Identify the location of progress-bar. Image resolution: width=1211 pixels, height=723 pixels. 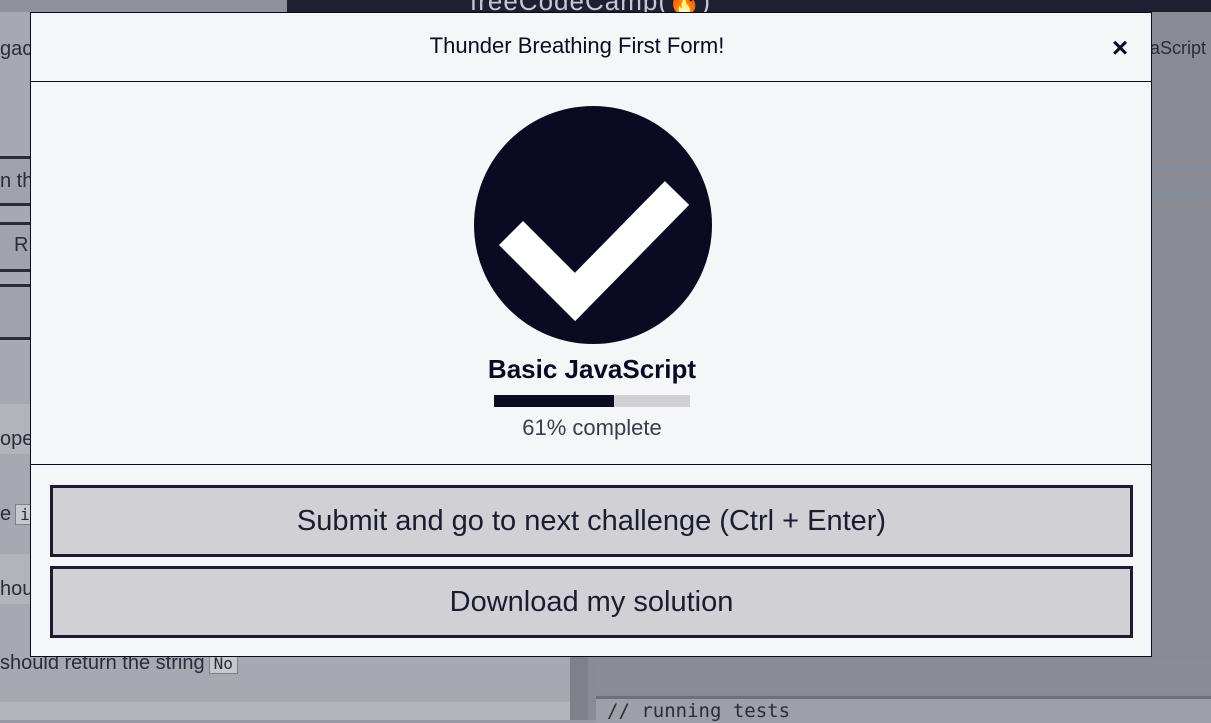
(592, 401).